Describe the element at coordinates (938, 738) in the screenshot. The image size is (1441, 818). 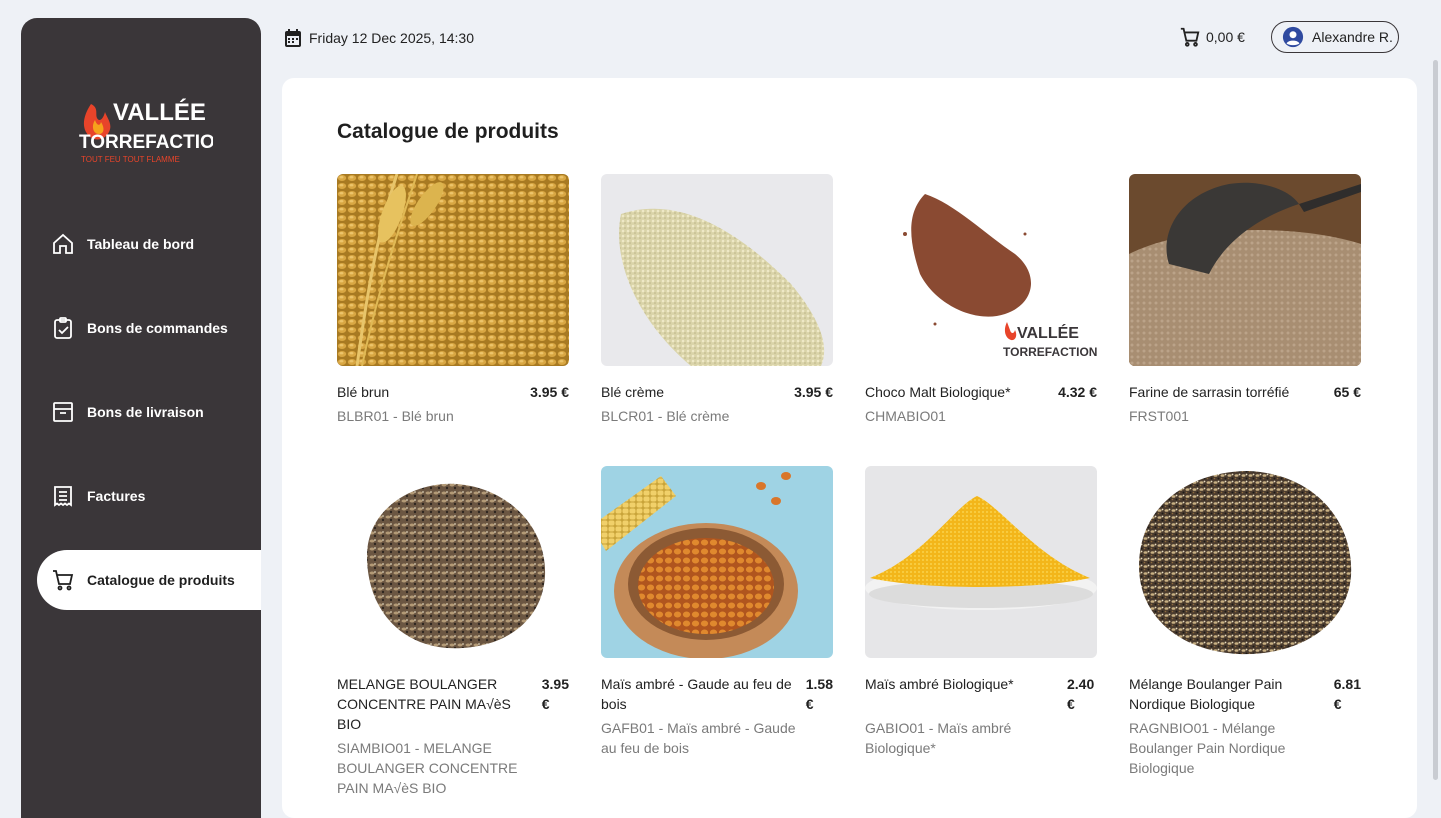
I see `product-ref: GABIO01 - Maïs ambré Biologique*` at that location.